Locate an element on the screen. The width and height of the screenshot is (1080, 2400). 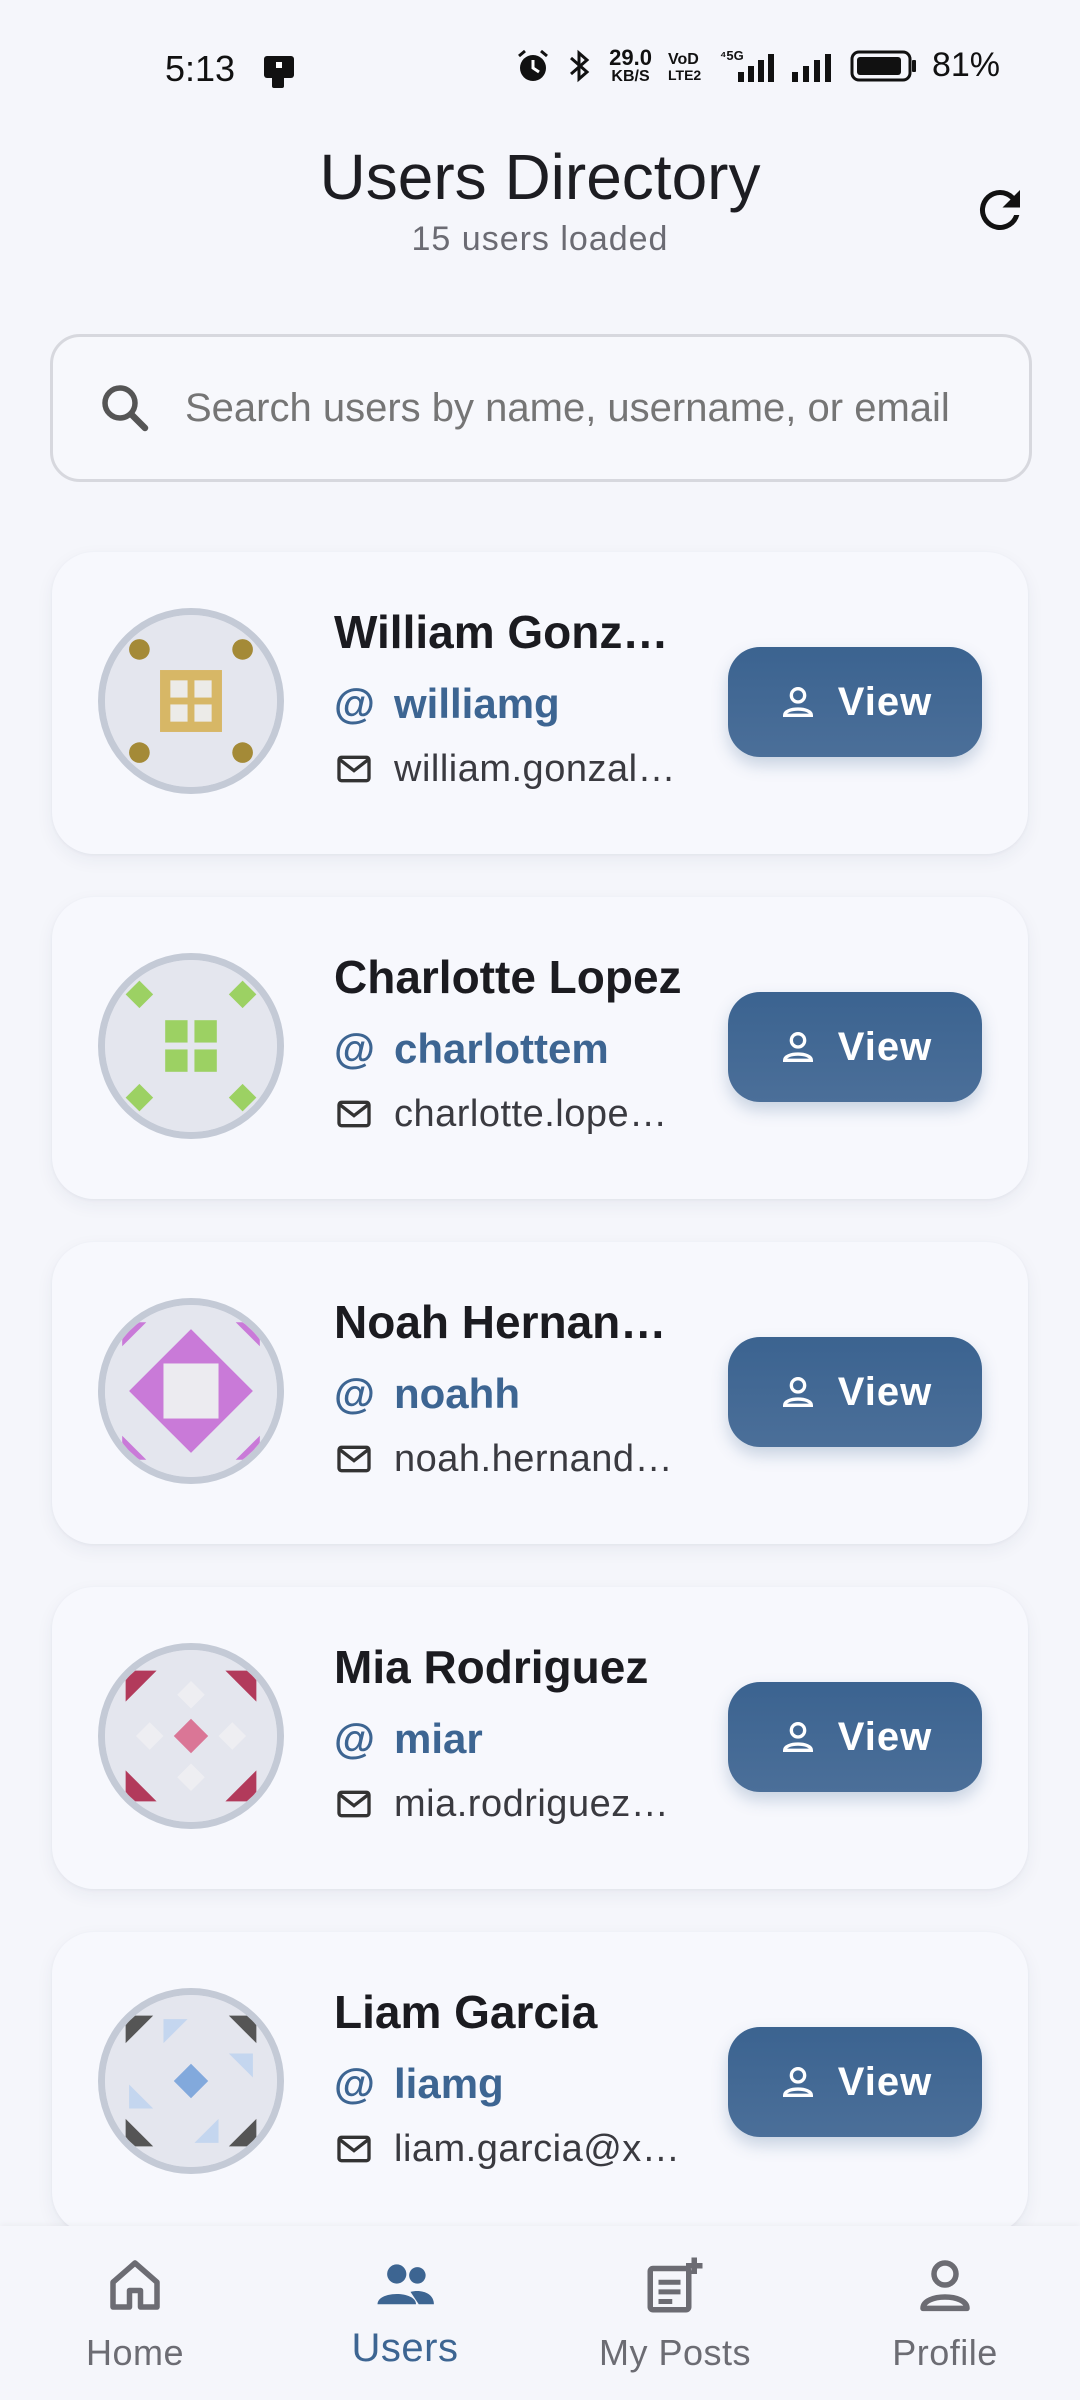
page-title: Users Directory is located at coordinates (540, 177).